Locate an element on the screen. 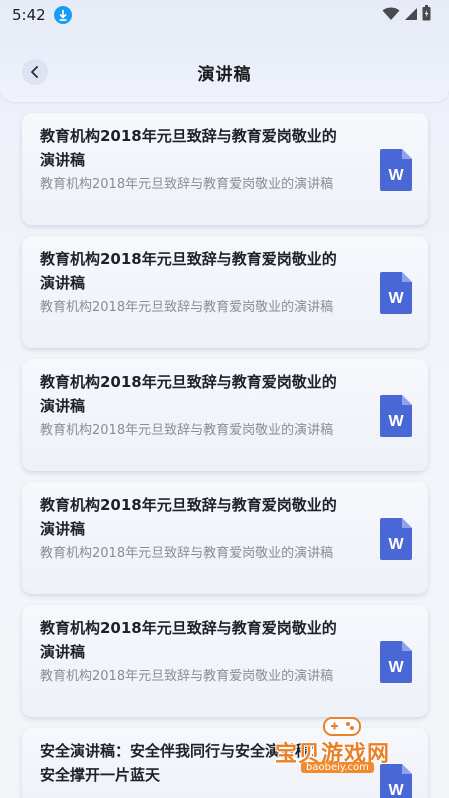 The height and width of the screenshot is (798, 449). header-bar: 演讲稿 is located at coordinates (224, 72).